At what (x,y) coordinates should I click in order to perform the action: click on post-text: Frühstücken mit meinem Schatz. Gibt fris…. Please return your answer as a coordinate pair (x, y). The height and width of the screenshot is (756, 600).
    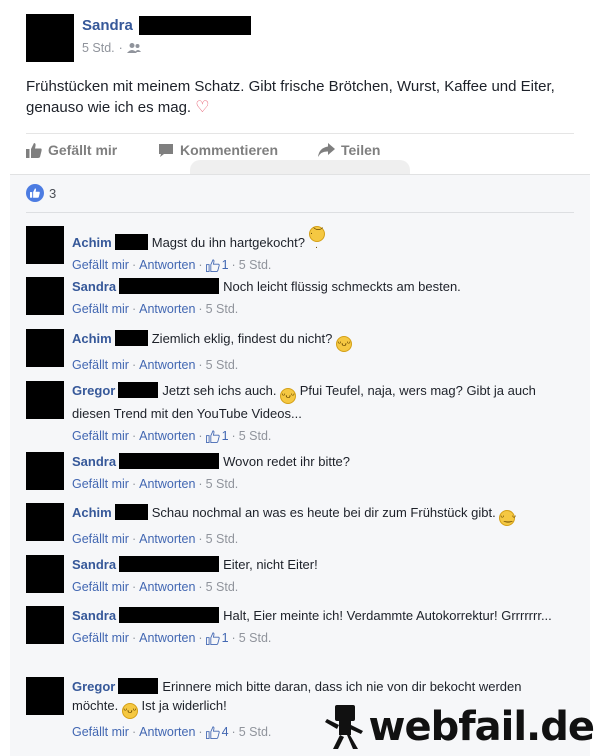
    Looking at the image, I should click on (300, 97).